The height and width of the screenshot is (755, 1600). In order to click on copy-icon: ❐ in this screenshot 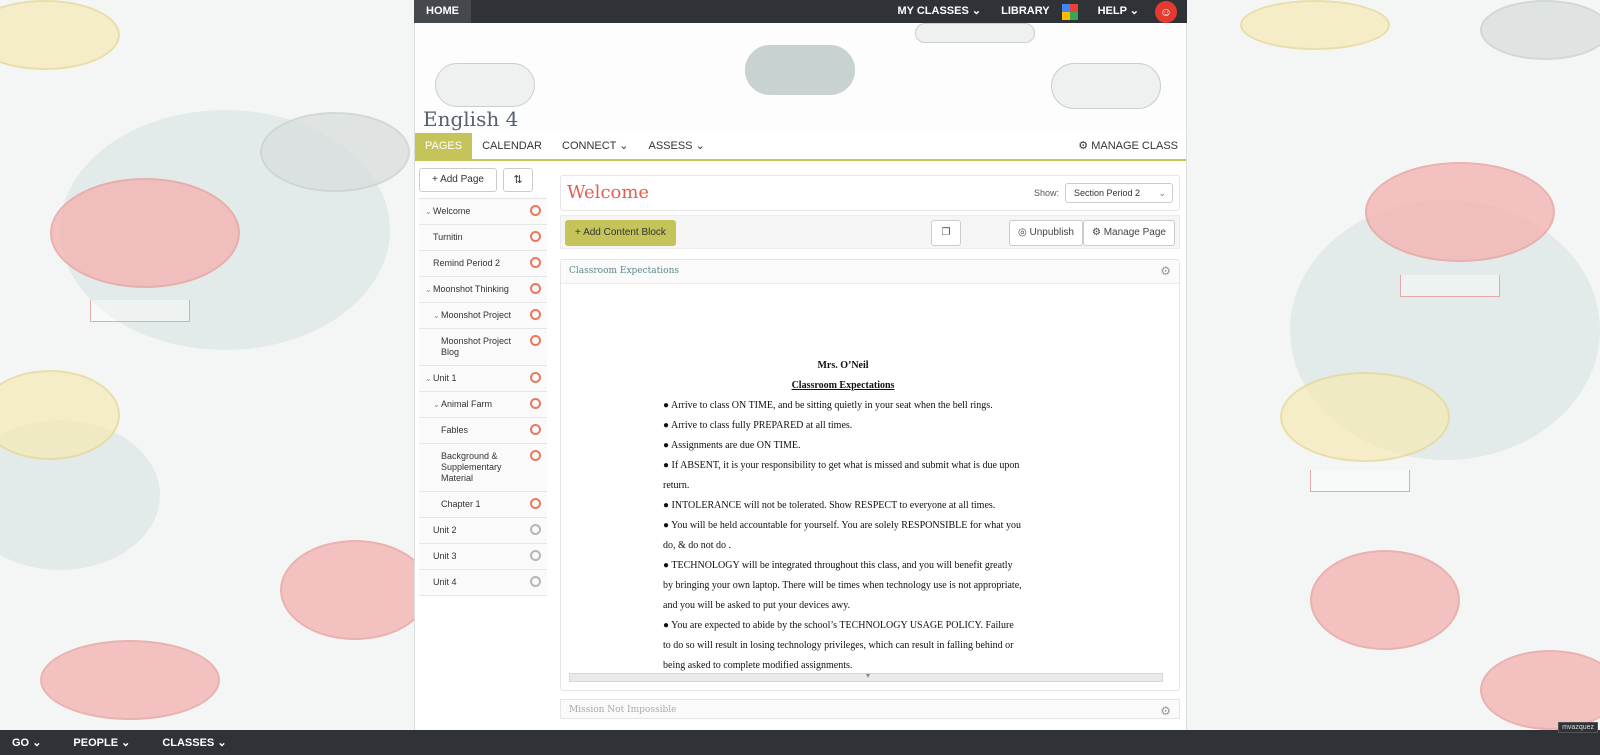, I will do `click(946, 232)`.